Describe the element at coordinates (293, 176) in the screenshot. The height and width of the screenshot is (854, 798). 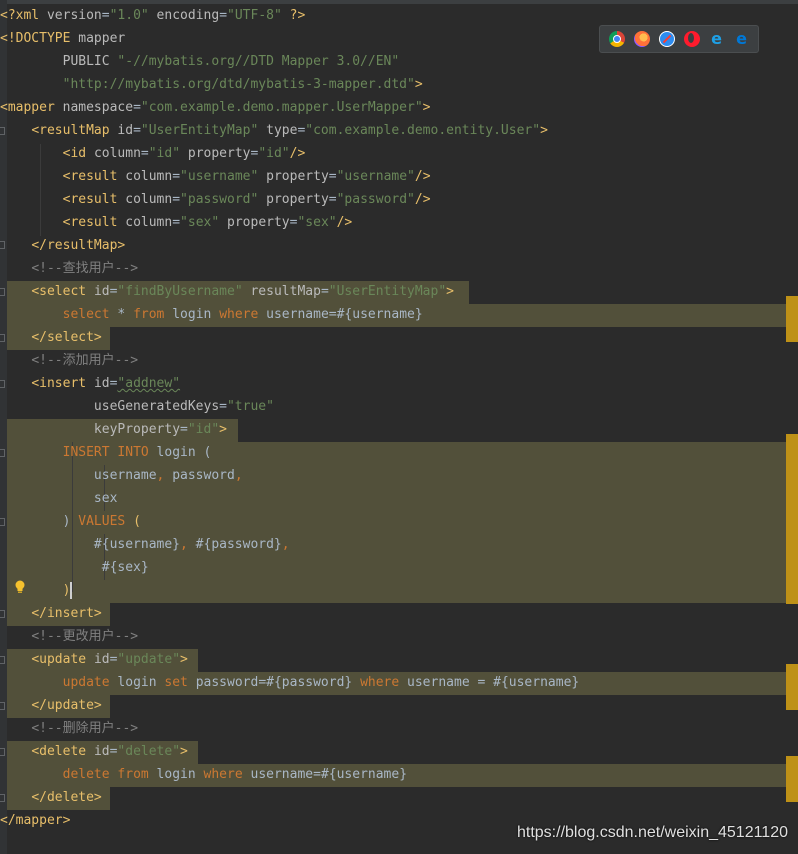
I see `code-token: property` at that location.